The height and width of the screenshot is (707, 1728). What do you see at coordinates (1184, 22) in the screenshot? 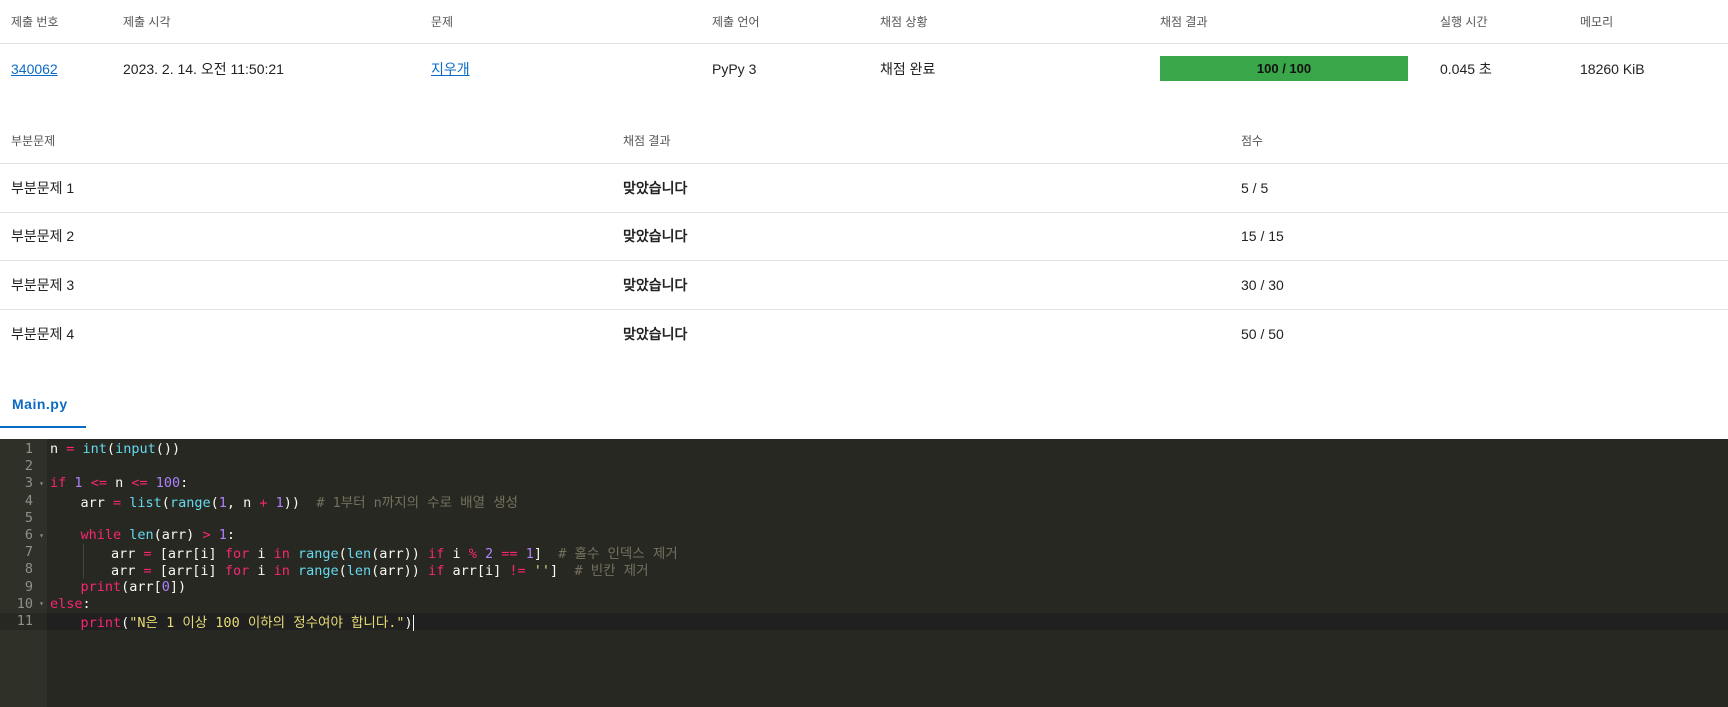
I see `header-result: 채점 결과` at bounding box center [1184, 22].